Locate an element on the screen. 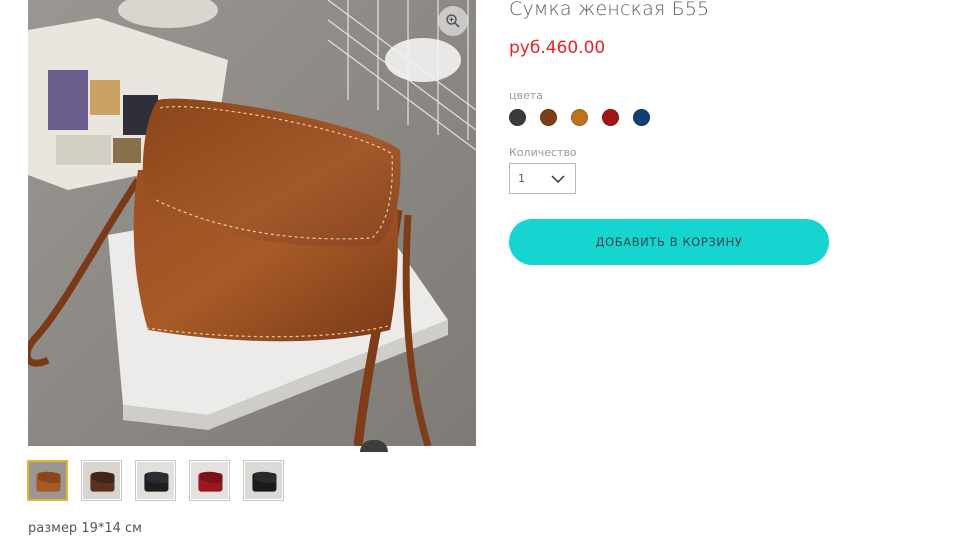  zoom-in-icon is located at coordinates (453, 21).